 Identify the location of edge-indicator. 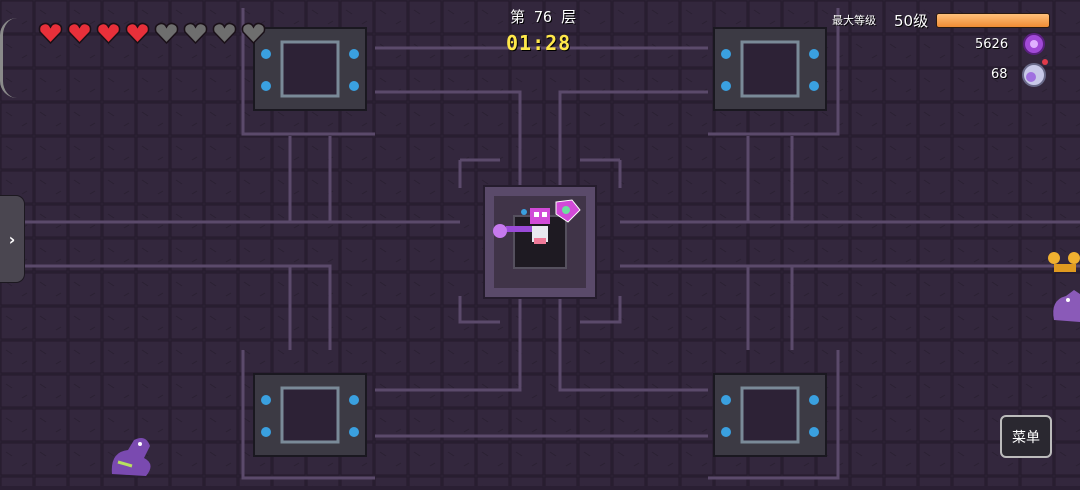
(8, 58).